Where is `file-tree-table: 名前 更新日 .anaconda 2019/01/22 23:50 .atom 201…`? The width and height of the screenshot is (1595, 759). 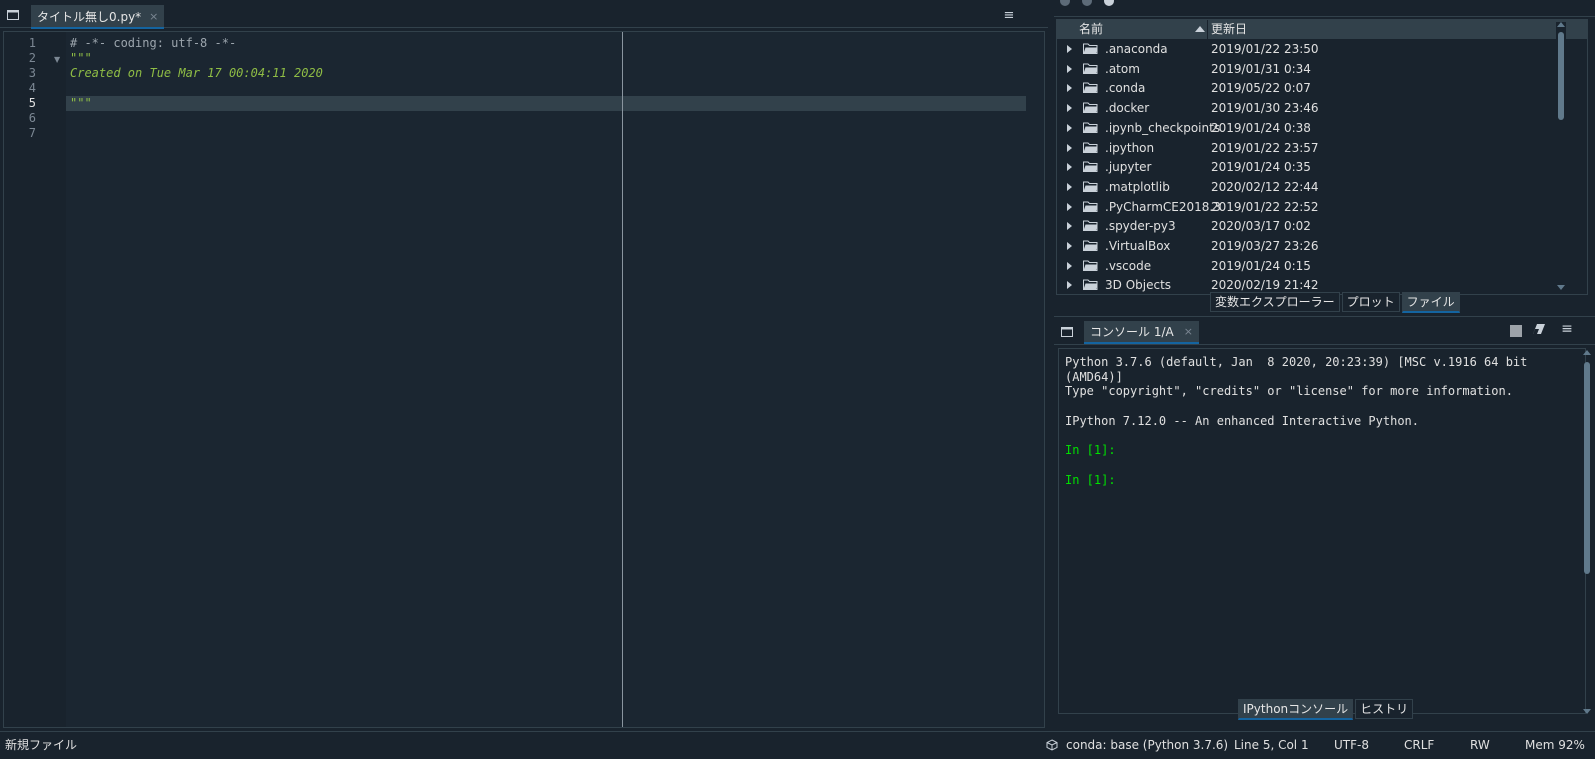 file-tree-table: 名前 更新日 .anaconda 2019/01/22 23:50 .atom 201… is located at coordinates (1322, 157).